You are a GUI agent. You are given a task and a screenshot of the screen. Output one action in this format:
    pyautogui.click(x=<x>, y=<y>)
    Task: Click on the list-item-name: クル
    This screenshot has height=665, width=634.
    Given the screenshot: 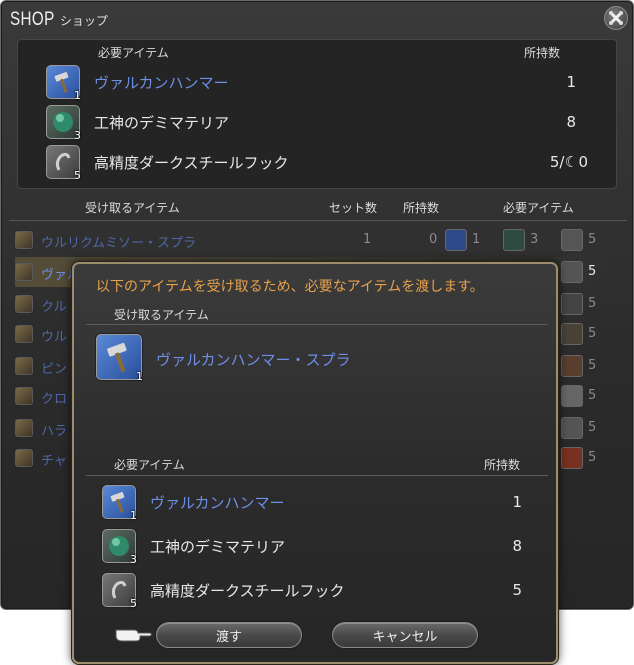 What is the action you would take?
    pyautogui.click(x=54, y=307)
    